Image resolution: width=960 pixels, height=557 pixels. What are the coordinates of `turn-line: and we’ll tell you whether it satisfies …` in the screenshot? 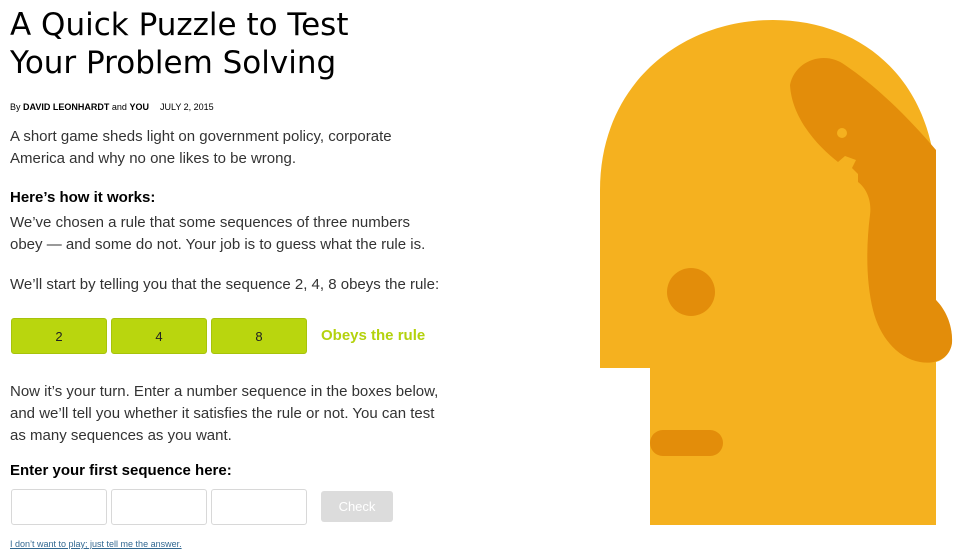 It's located at (222, 413).